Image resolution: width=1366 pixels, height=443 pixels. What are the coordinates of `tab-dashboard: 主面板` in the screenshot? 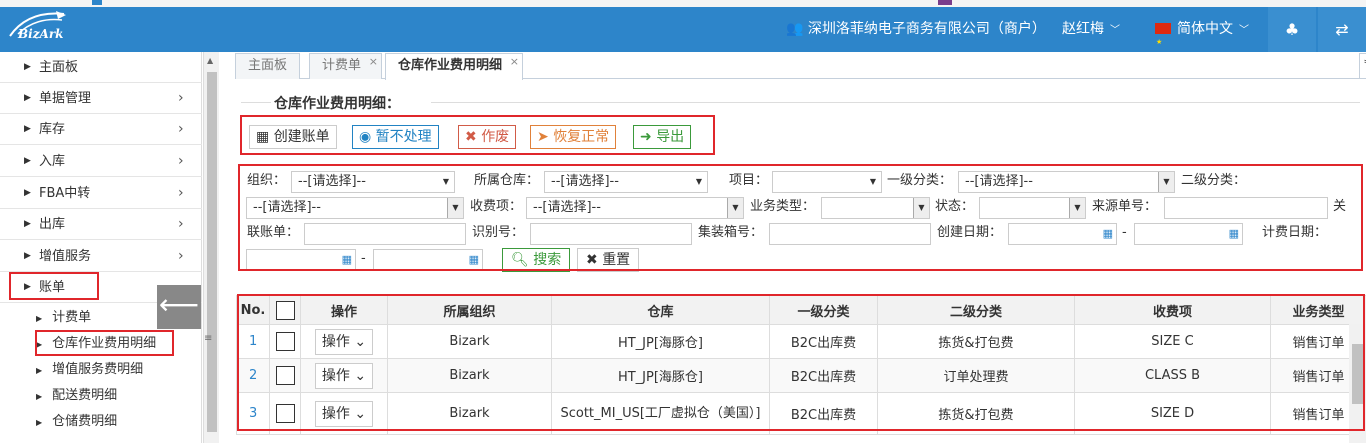 It's located at (268, 66).